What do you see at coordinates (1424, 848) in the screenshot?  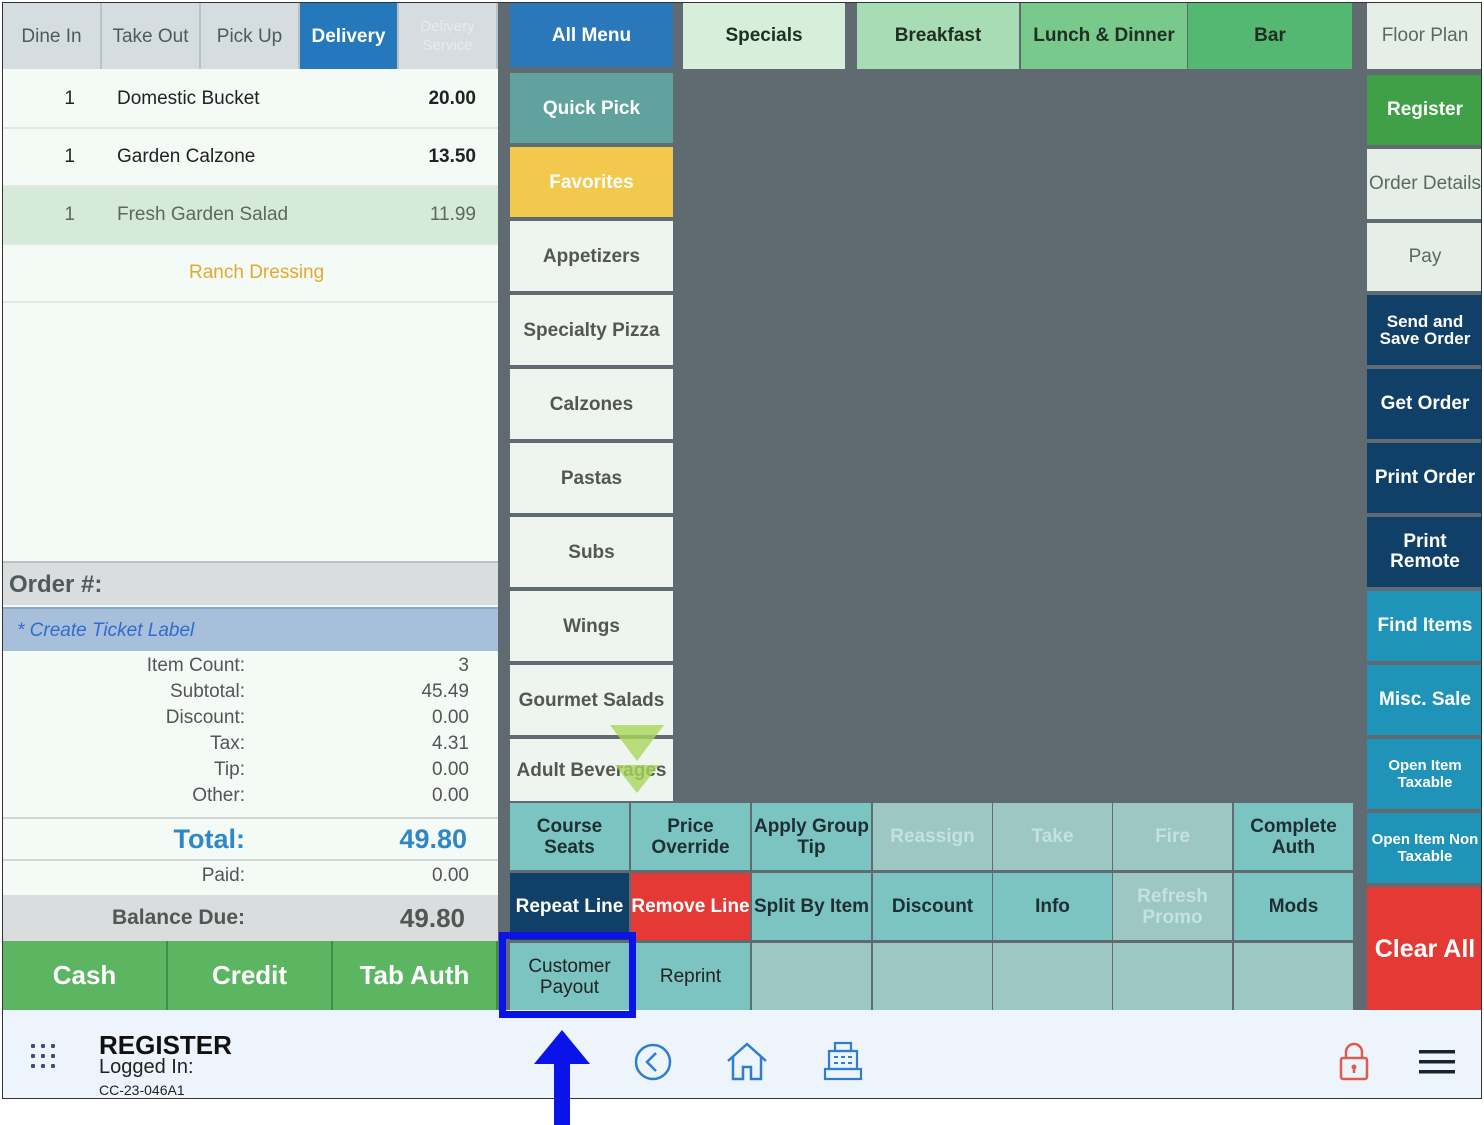 I see `open-item-non-taxable-button: Open Item Non Taxable` at bounding box center [1424, 848].